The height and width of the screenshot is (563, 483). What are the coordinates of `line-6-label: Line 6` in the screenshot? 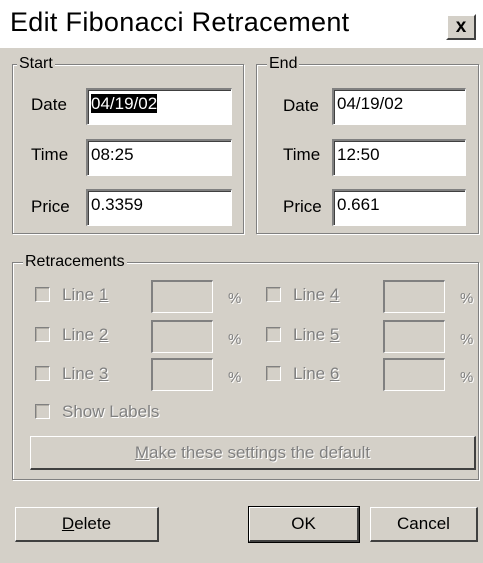 It's located at (316, 374).